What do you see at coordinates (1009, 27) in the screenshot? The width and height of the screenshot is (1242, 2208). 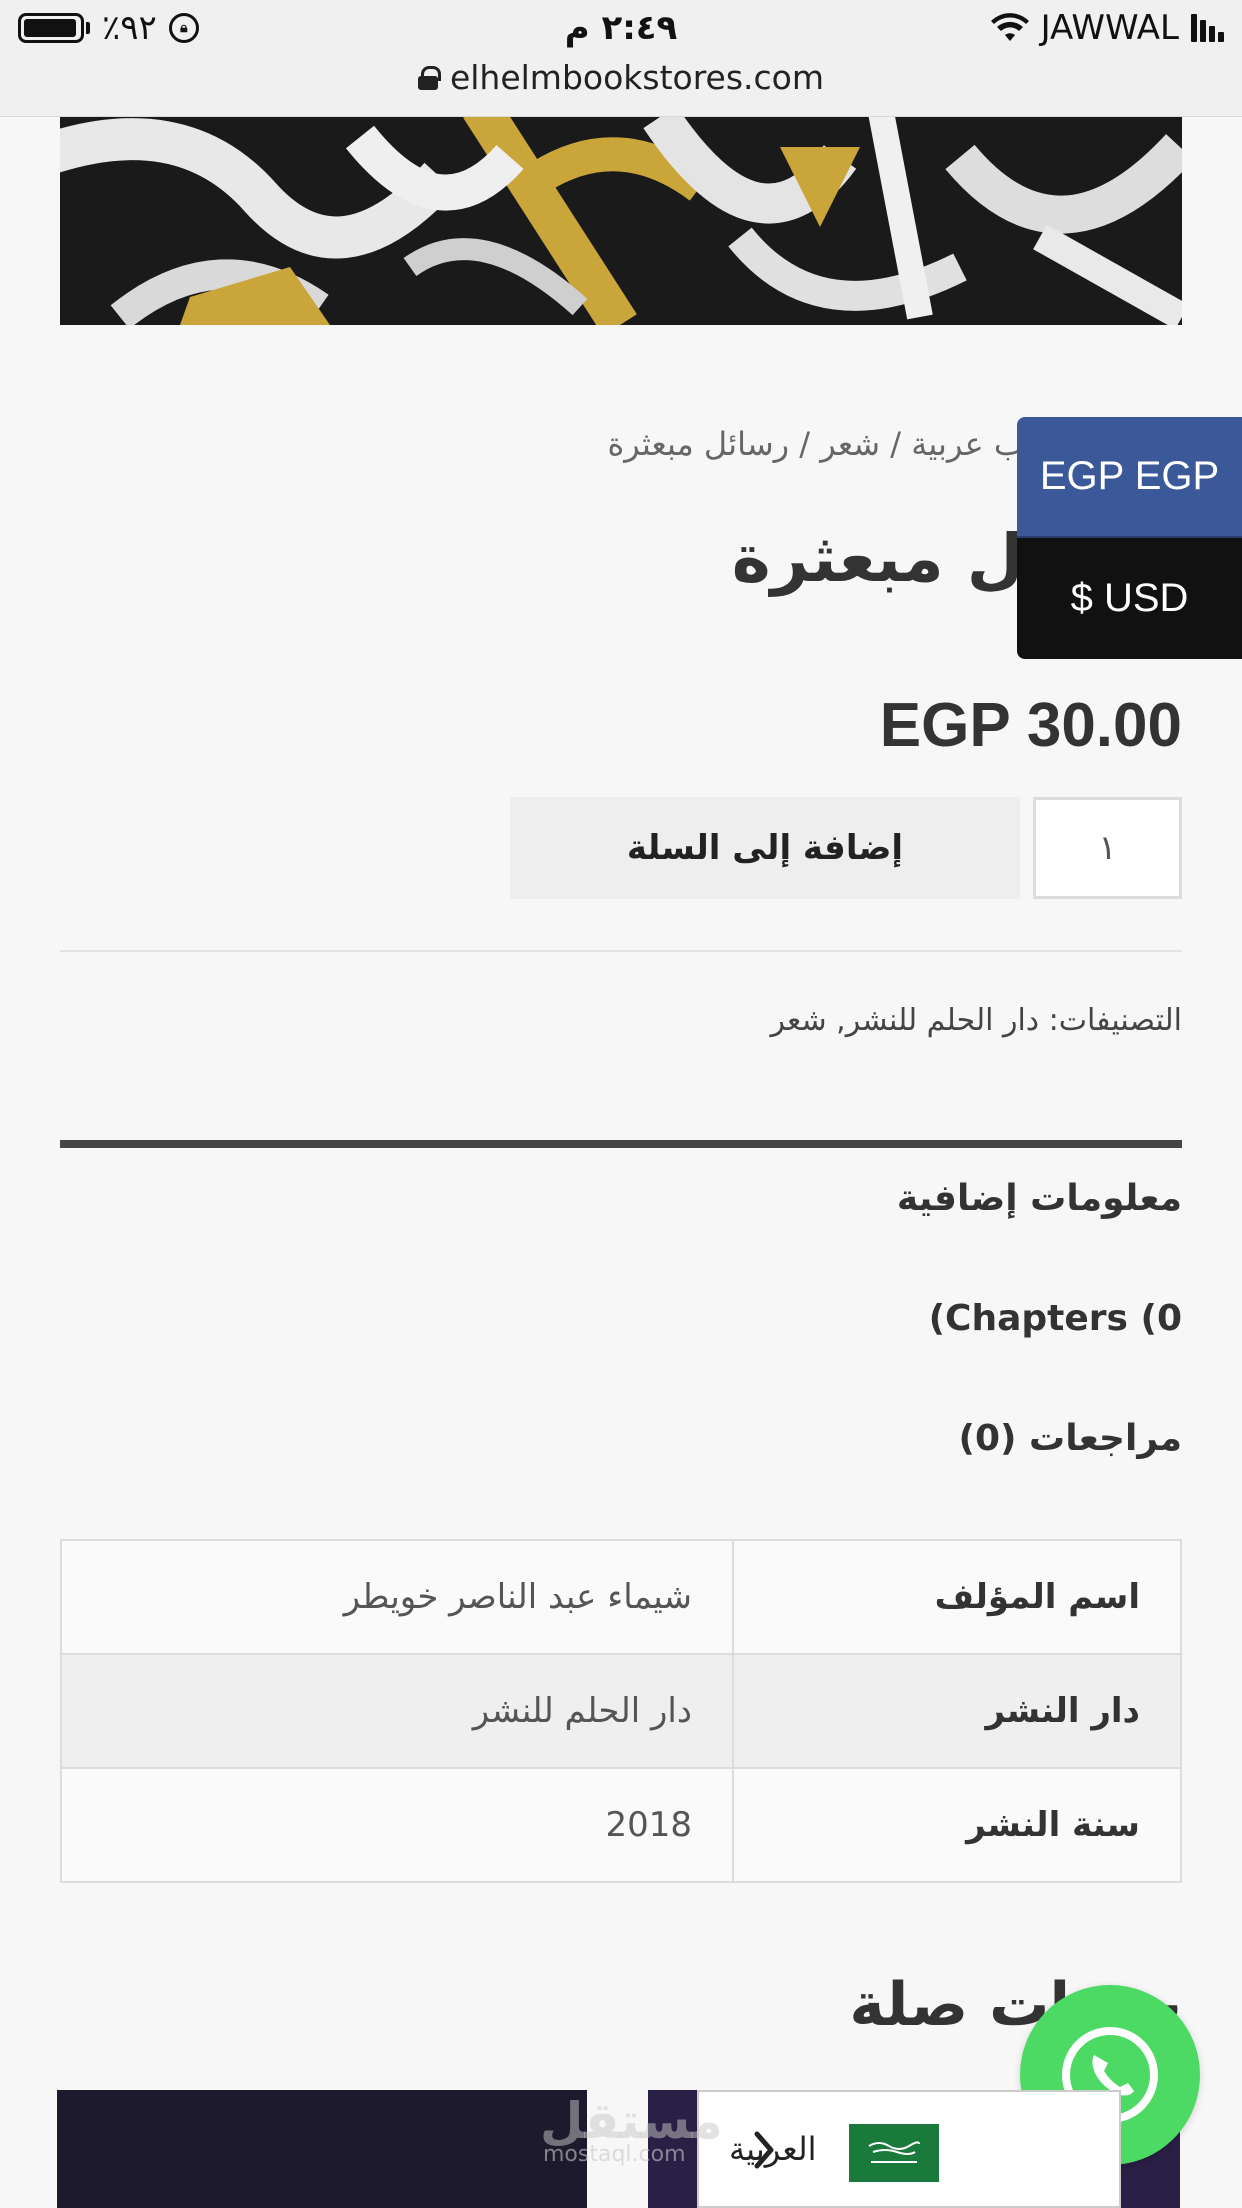 I see `wifi-icon` at bounding box center [1009, 27].